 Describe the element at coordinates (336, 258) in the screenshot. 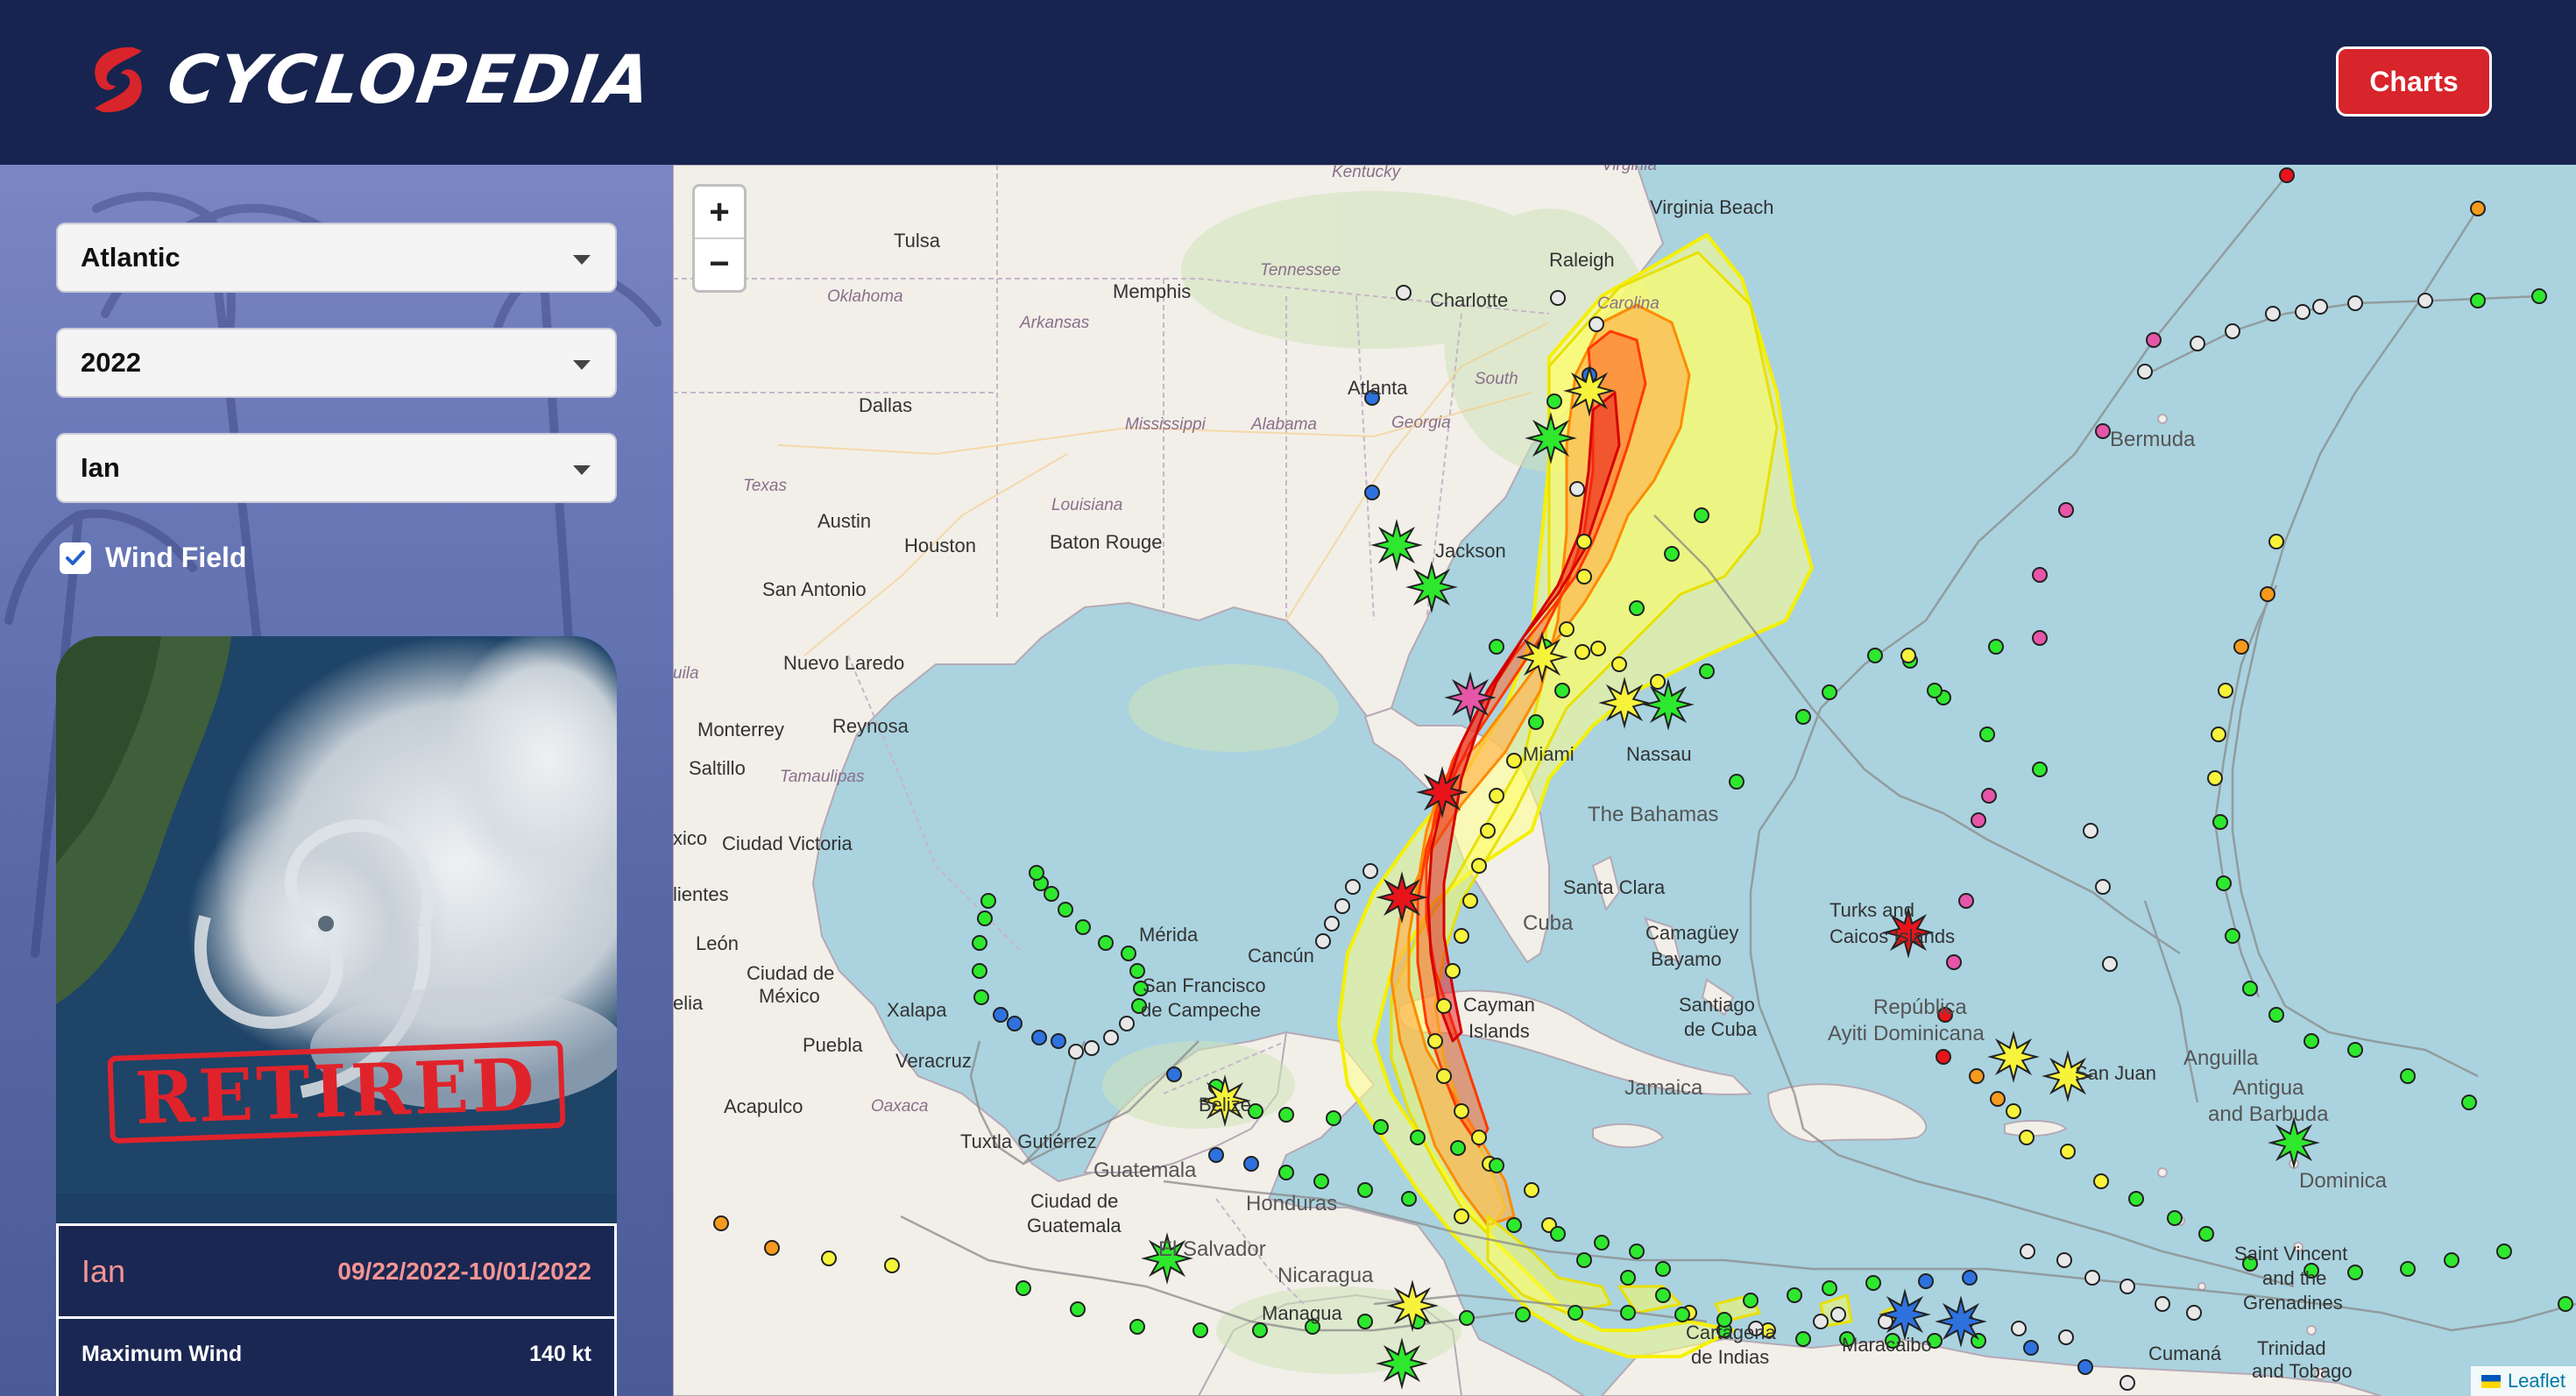

I see `basin-select: Atlantic` at that location.